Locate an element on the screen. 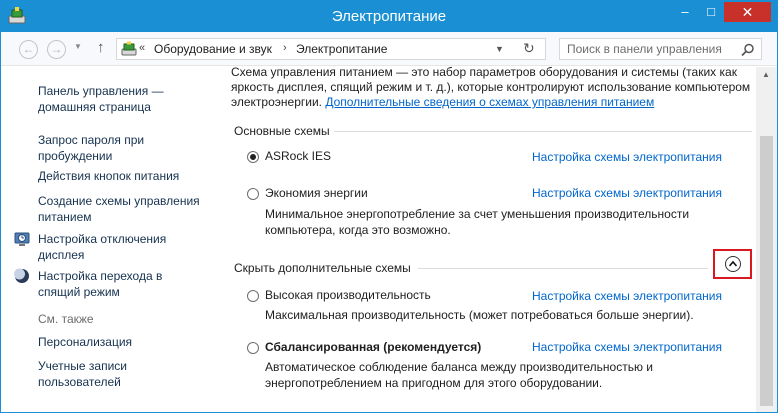 This screenshot has height=413, width=778. back-button: ← is located at coordinates (28, 49).